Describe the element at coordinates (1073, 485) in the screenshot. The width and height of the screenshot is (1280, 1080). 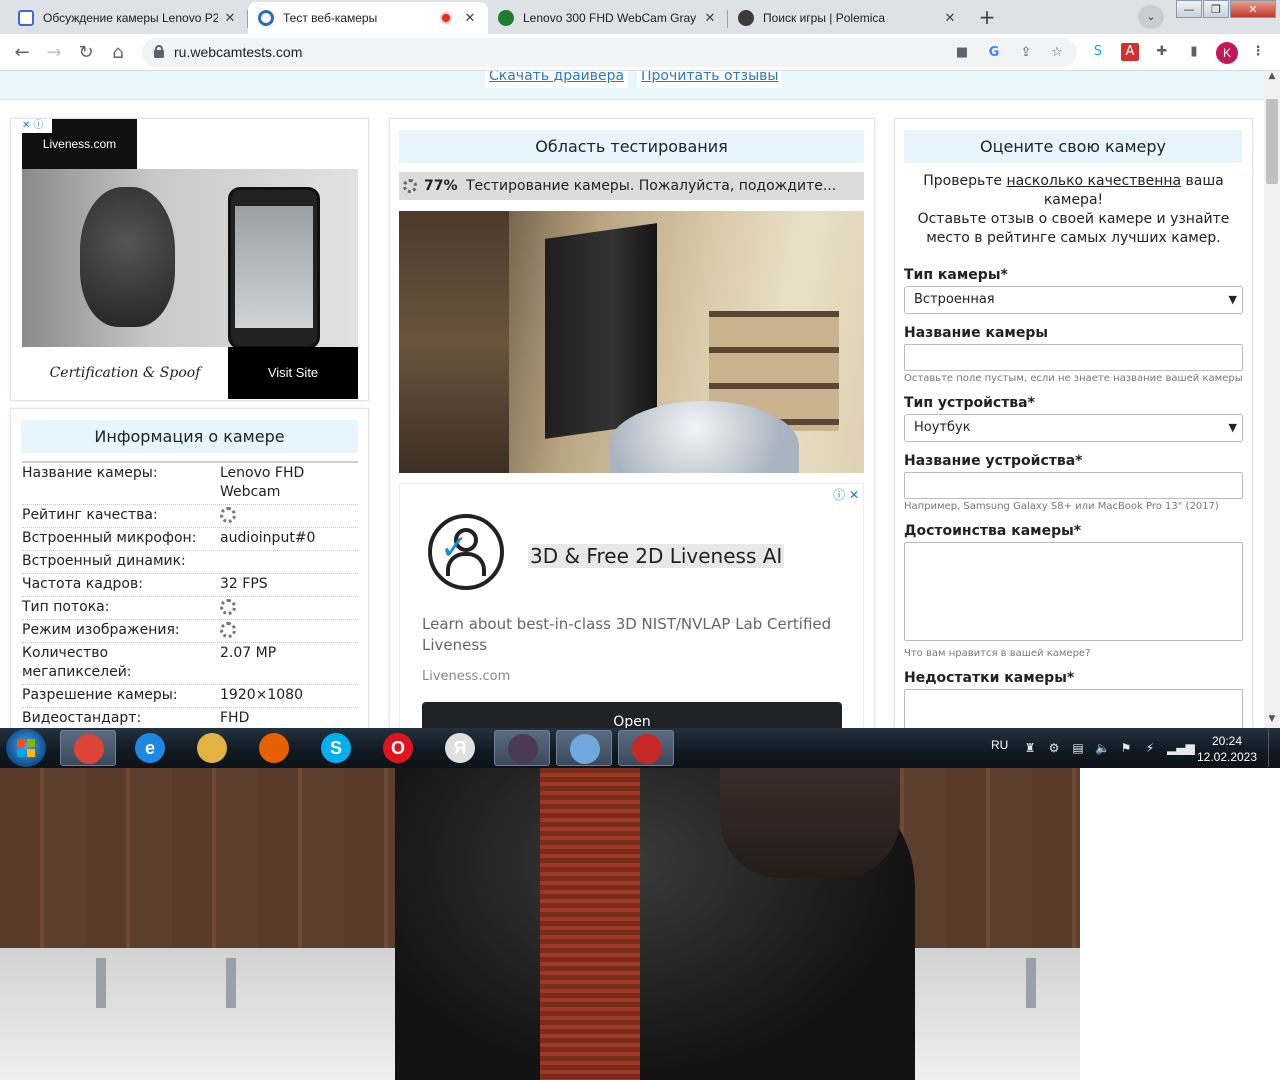
I see `device-name-input` at that location.